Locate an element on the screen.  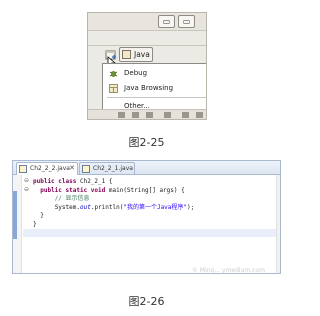
toolbar-strip is located at coordinates (147, 114).